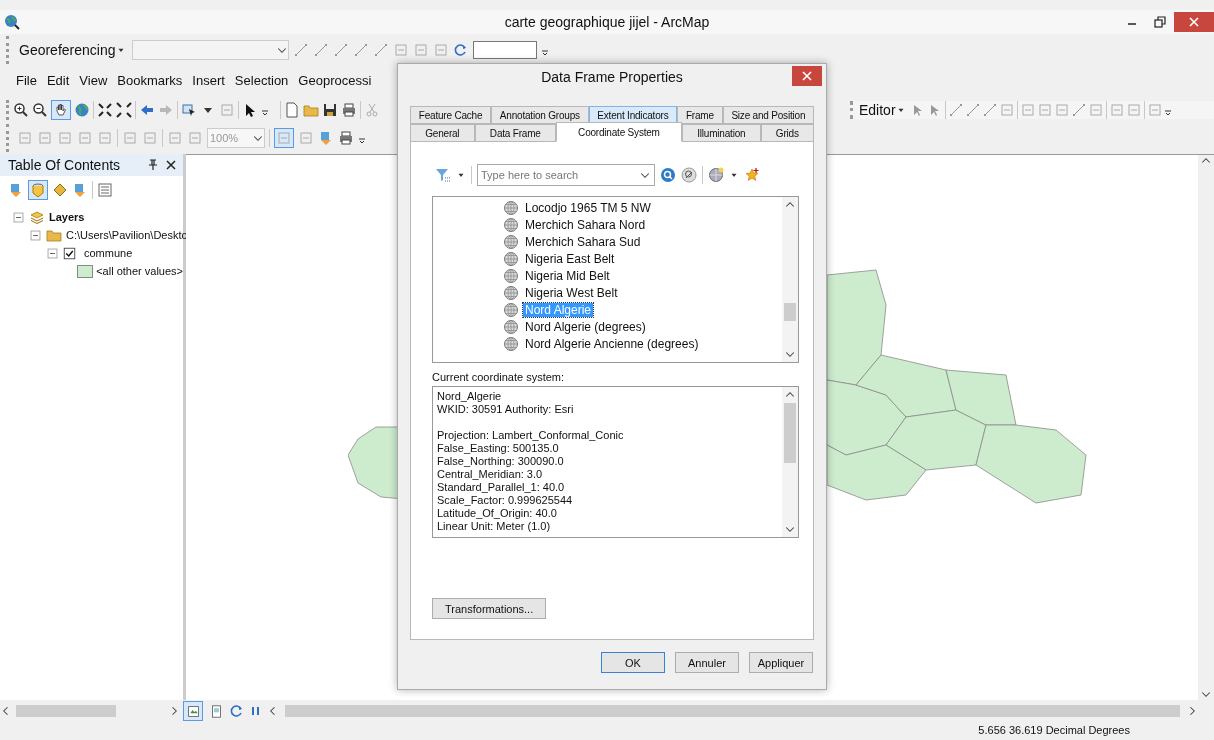 This screenshot has height=740, width=1214. What do you see at coordinates (470, 396) in the screenshot?
I see `detail-line: Nord_Algerie` at bounding box center [470, 396].